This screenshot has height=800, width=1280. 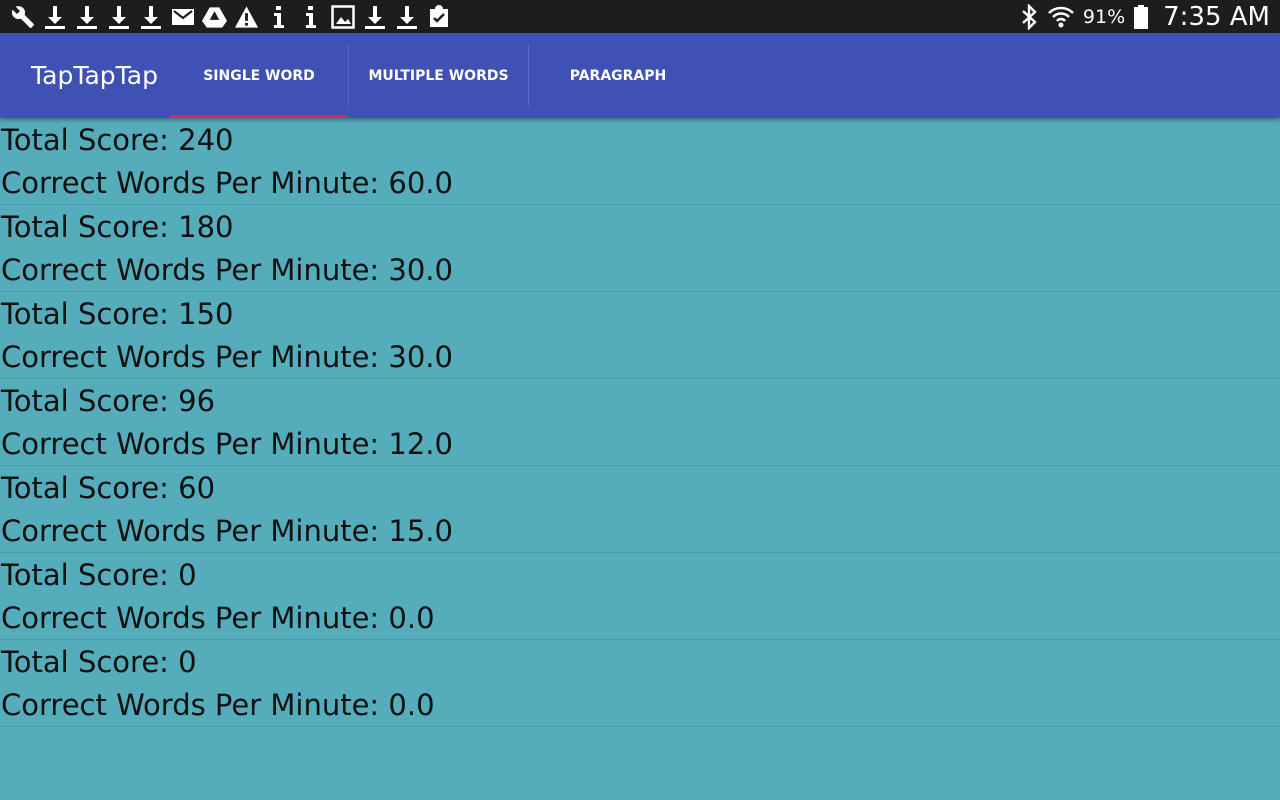 I want to click on tab-label: SINGLE WORD, so click(x=259, y=75).